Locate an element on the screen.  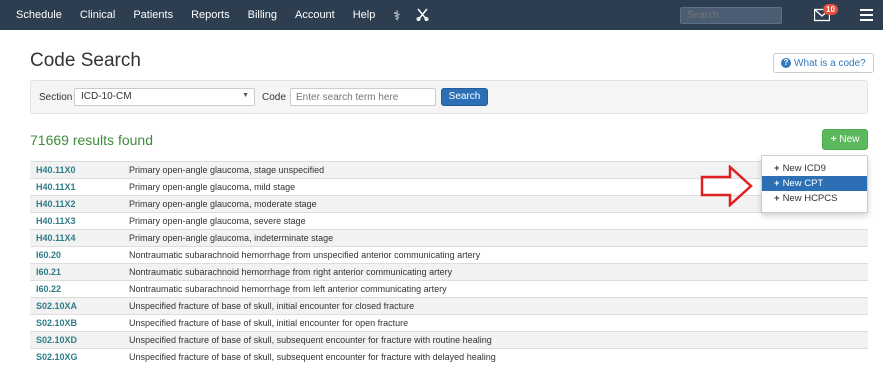
nav-item-help: Help is located at coordinates (364, 15).